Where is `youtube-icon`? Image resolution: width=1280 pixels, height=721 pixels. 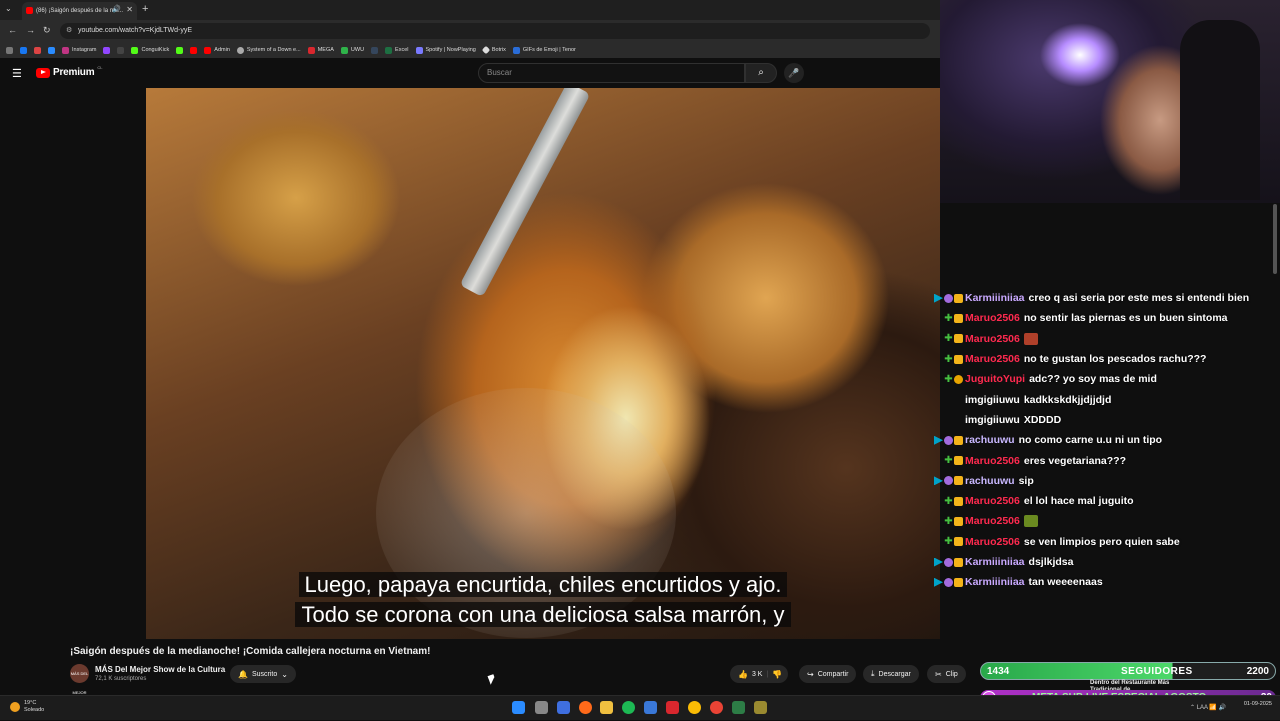 youtube-icon is located at coordinates (208, 50).